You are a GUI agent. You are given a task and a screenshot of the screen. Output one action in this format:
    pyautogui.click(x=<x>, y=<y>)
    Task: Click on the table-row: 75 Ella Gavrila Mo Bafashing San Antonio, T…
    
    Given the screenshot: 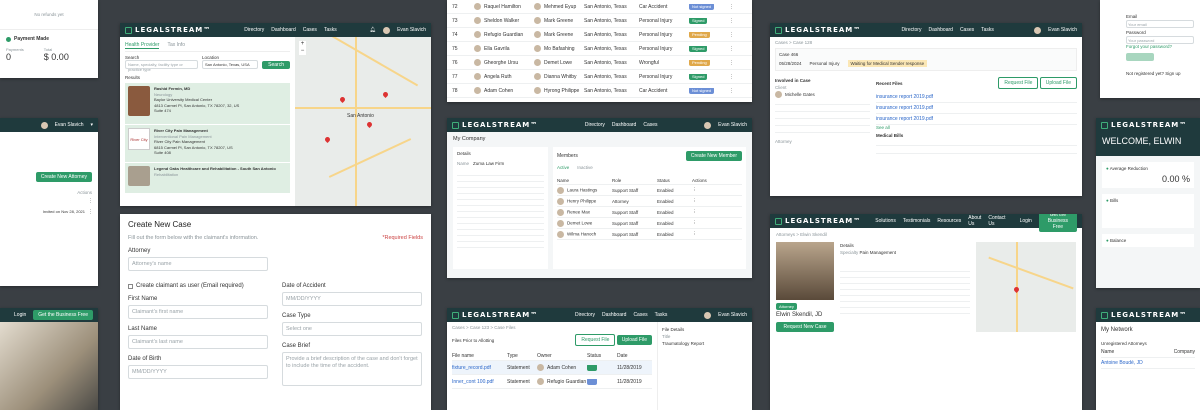 What is the action you would take?
    pyautogui.click(x=599, y=49)
    